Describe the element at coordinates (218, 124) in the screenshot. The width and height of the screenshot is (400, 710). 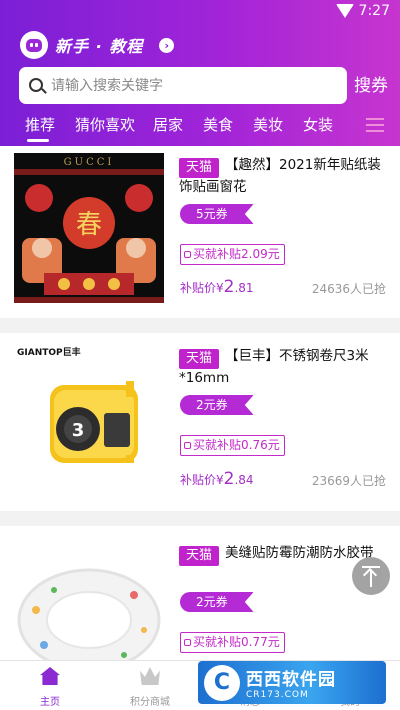
I see `tab-food: 美食` at that location.